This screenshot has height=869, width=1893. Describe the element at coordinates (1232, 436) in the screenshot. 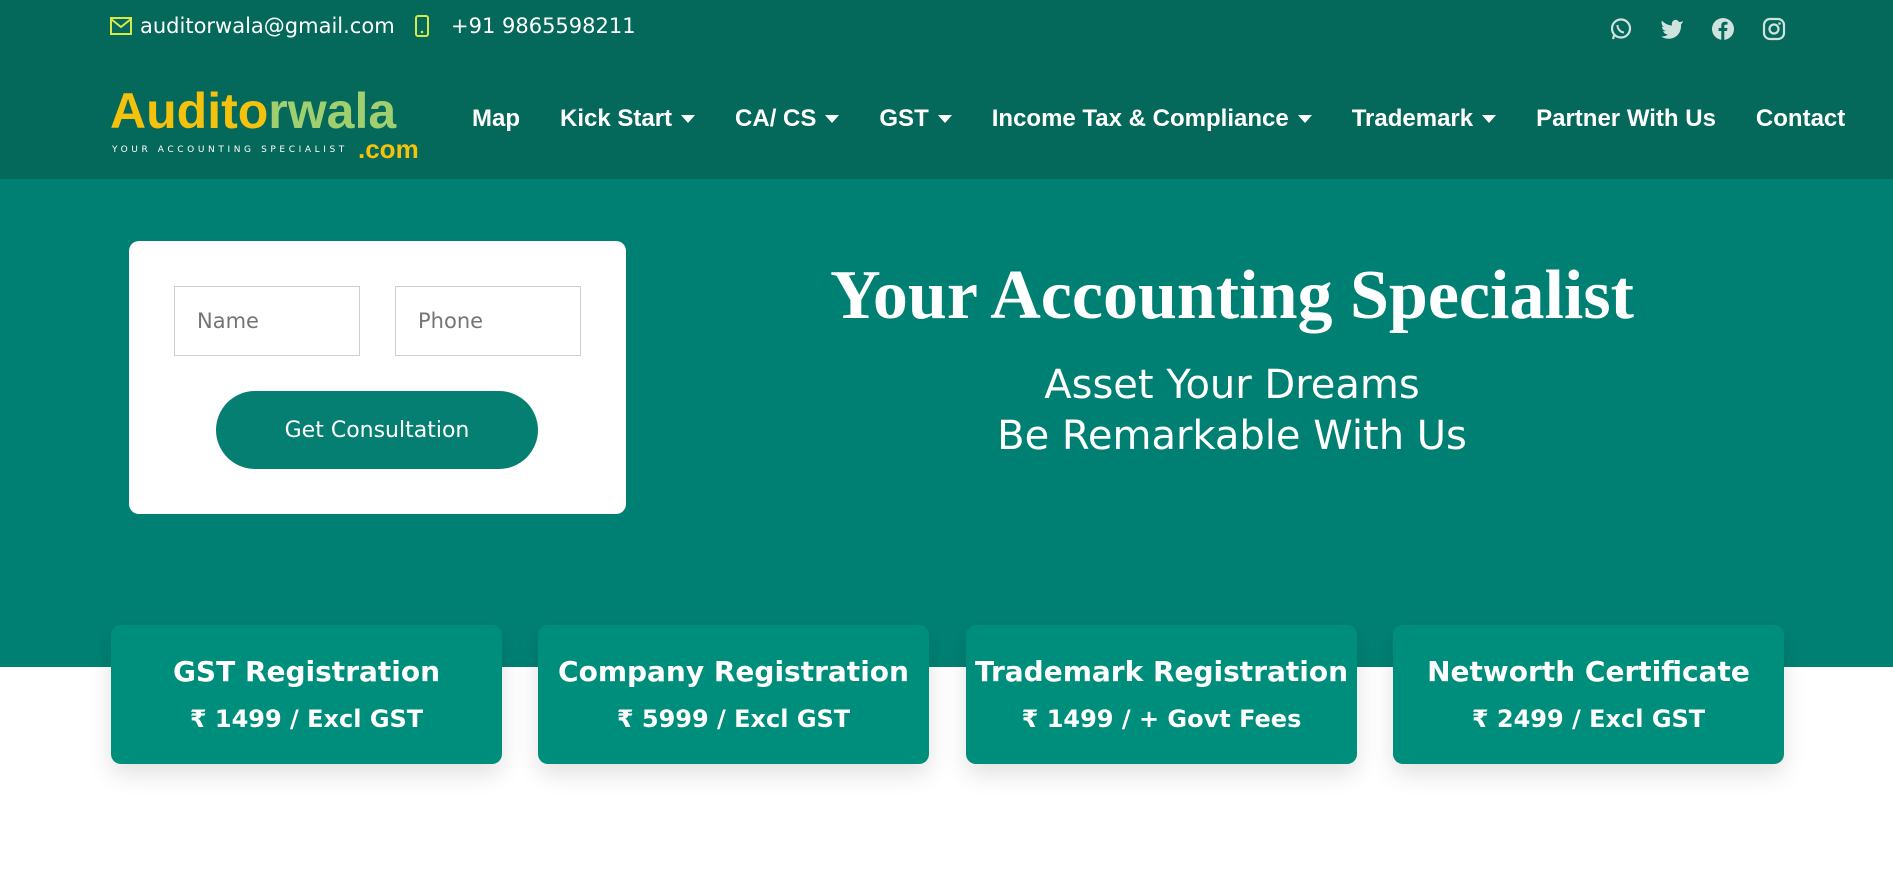

I see `hero-subtitle-line: Be Remarkable With Us` at that location.